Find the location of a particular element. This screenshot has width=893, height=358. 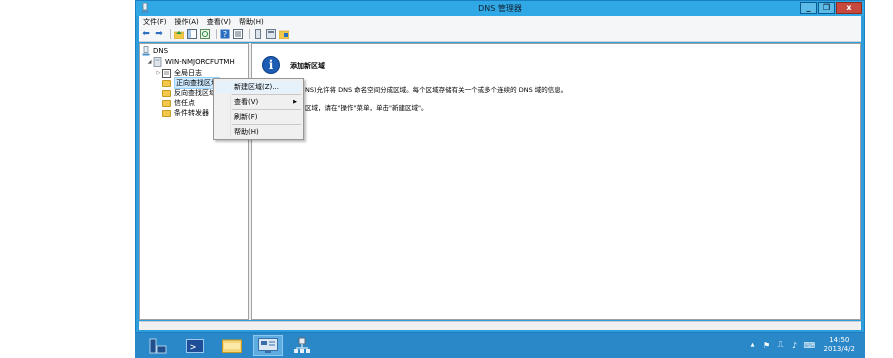

properties-icon is located at coordinates (238, 34).